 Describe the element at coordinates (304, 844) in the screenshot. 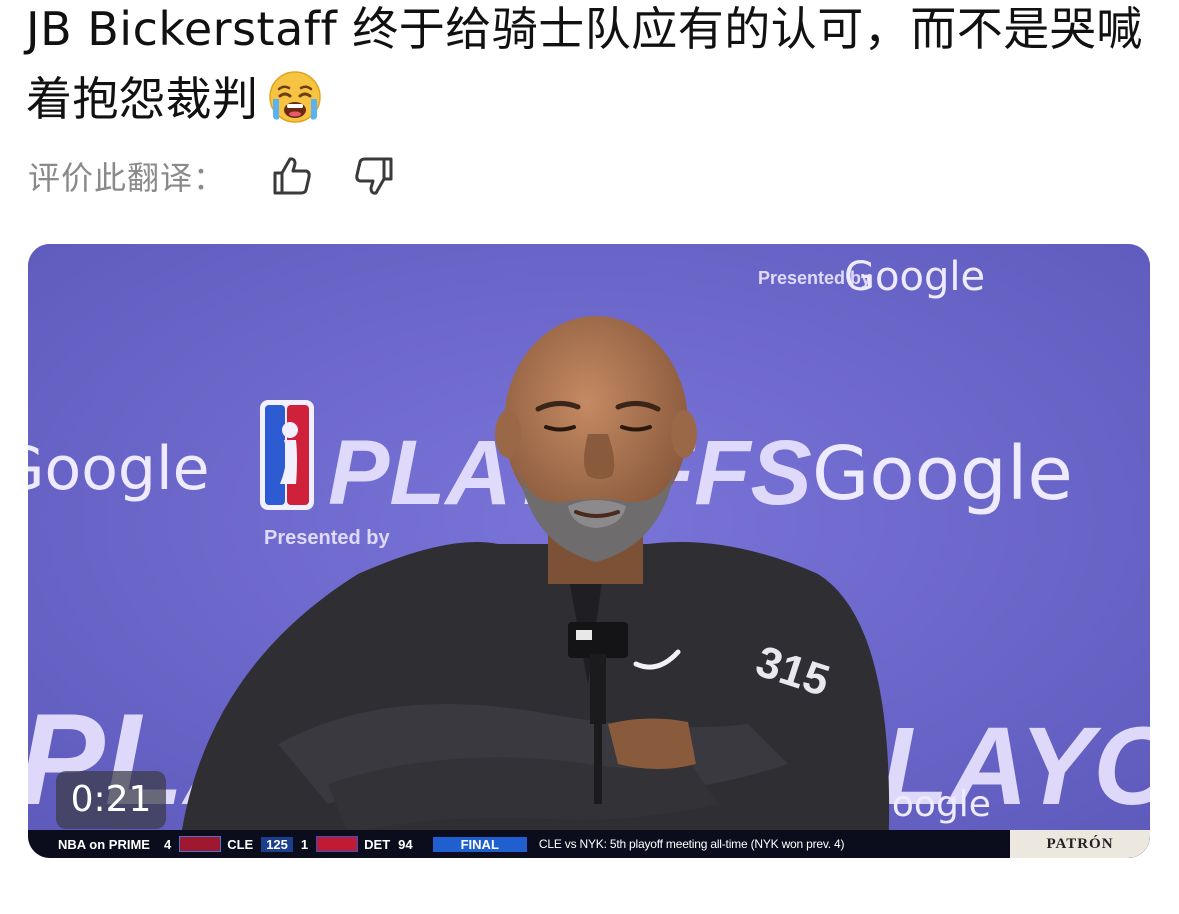

I see `ticker-seed-b: 1` at that location.